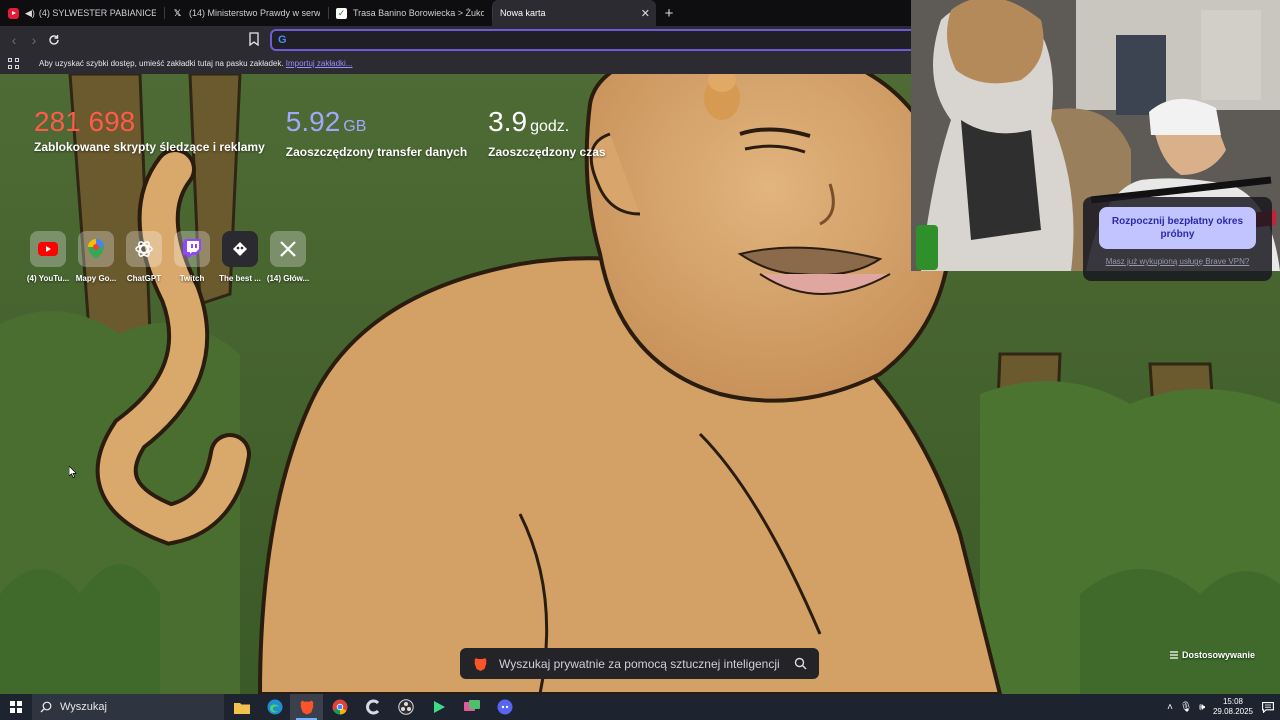 The width and height of the screenshot is (1280, 720). Describe the element at coordinates (13, 63) in the screenshot. I see `apps-icon` at that location.